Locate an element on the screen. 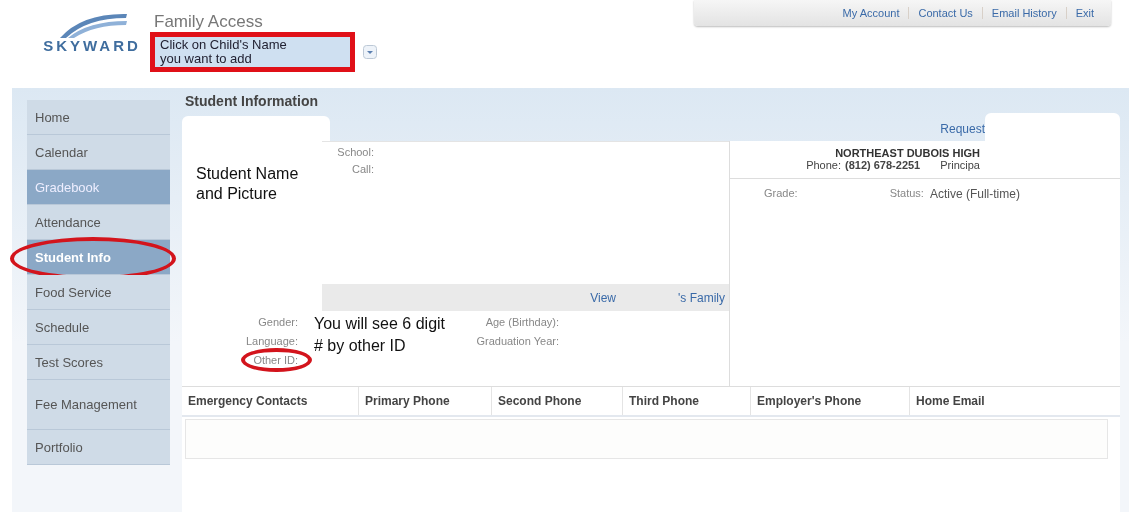  field-label: School: is located at coordinates (355, 152).